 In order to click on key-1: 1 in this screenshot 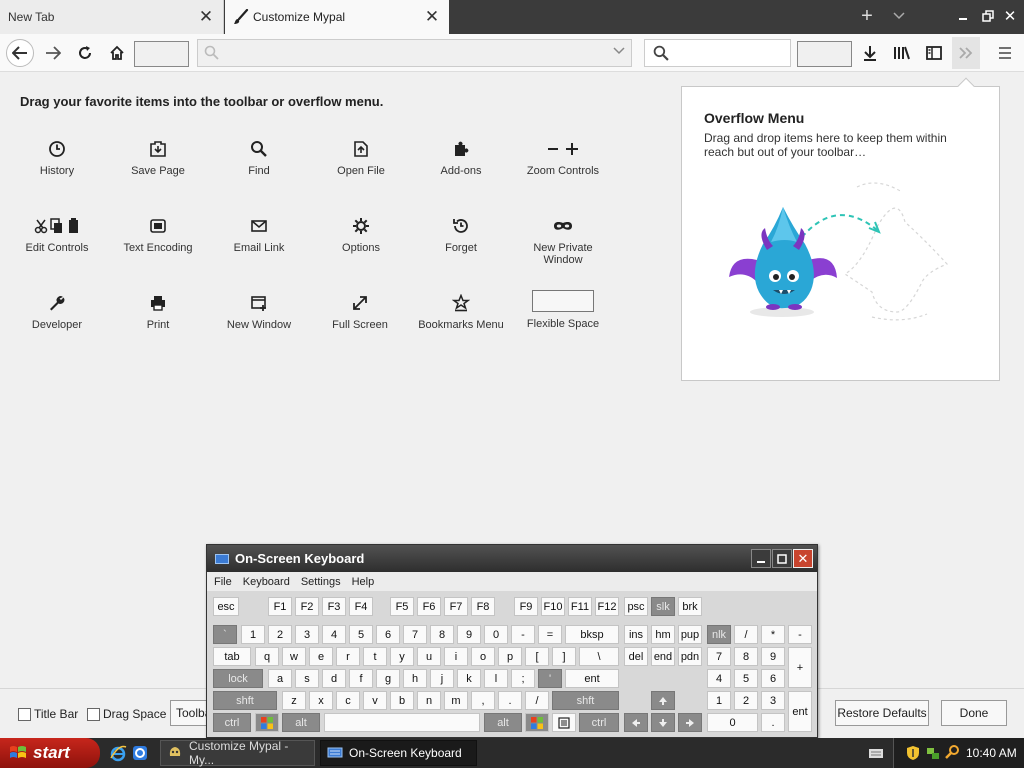, I will do `click(253, 634)`.